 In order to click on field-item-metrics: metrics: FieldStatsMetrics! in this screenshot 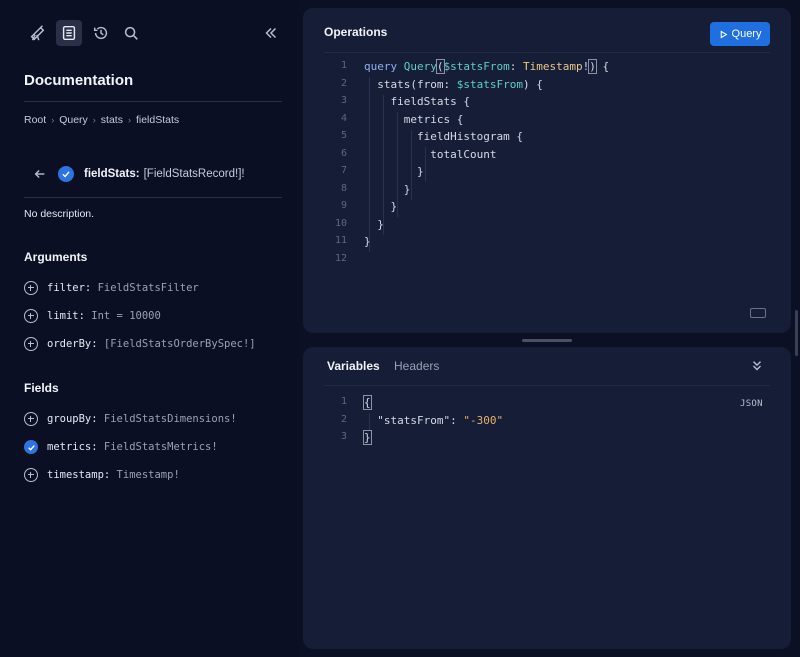, I will do `click(121, 447)`.